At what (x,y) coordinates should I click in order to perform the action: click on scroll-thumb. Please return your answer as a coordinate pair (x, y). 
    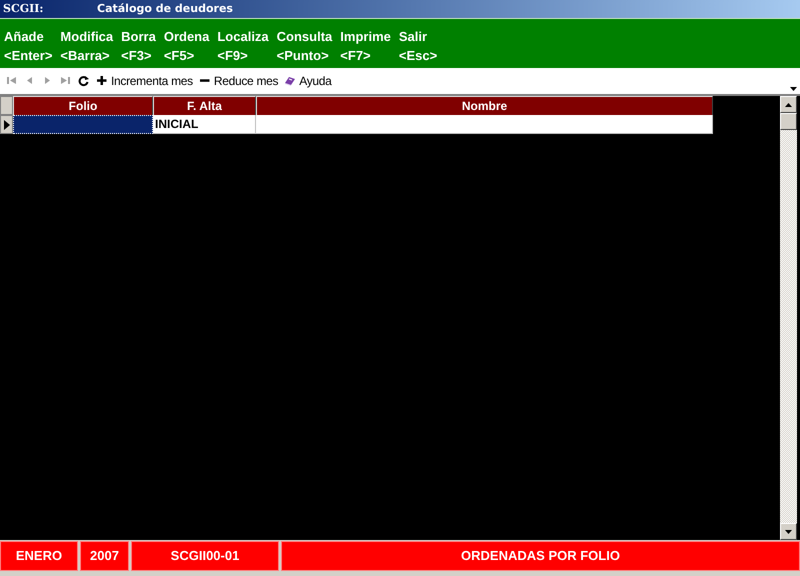
    Looking at the image, I should click on (788, 121).